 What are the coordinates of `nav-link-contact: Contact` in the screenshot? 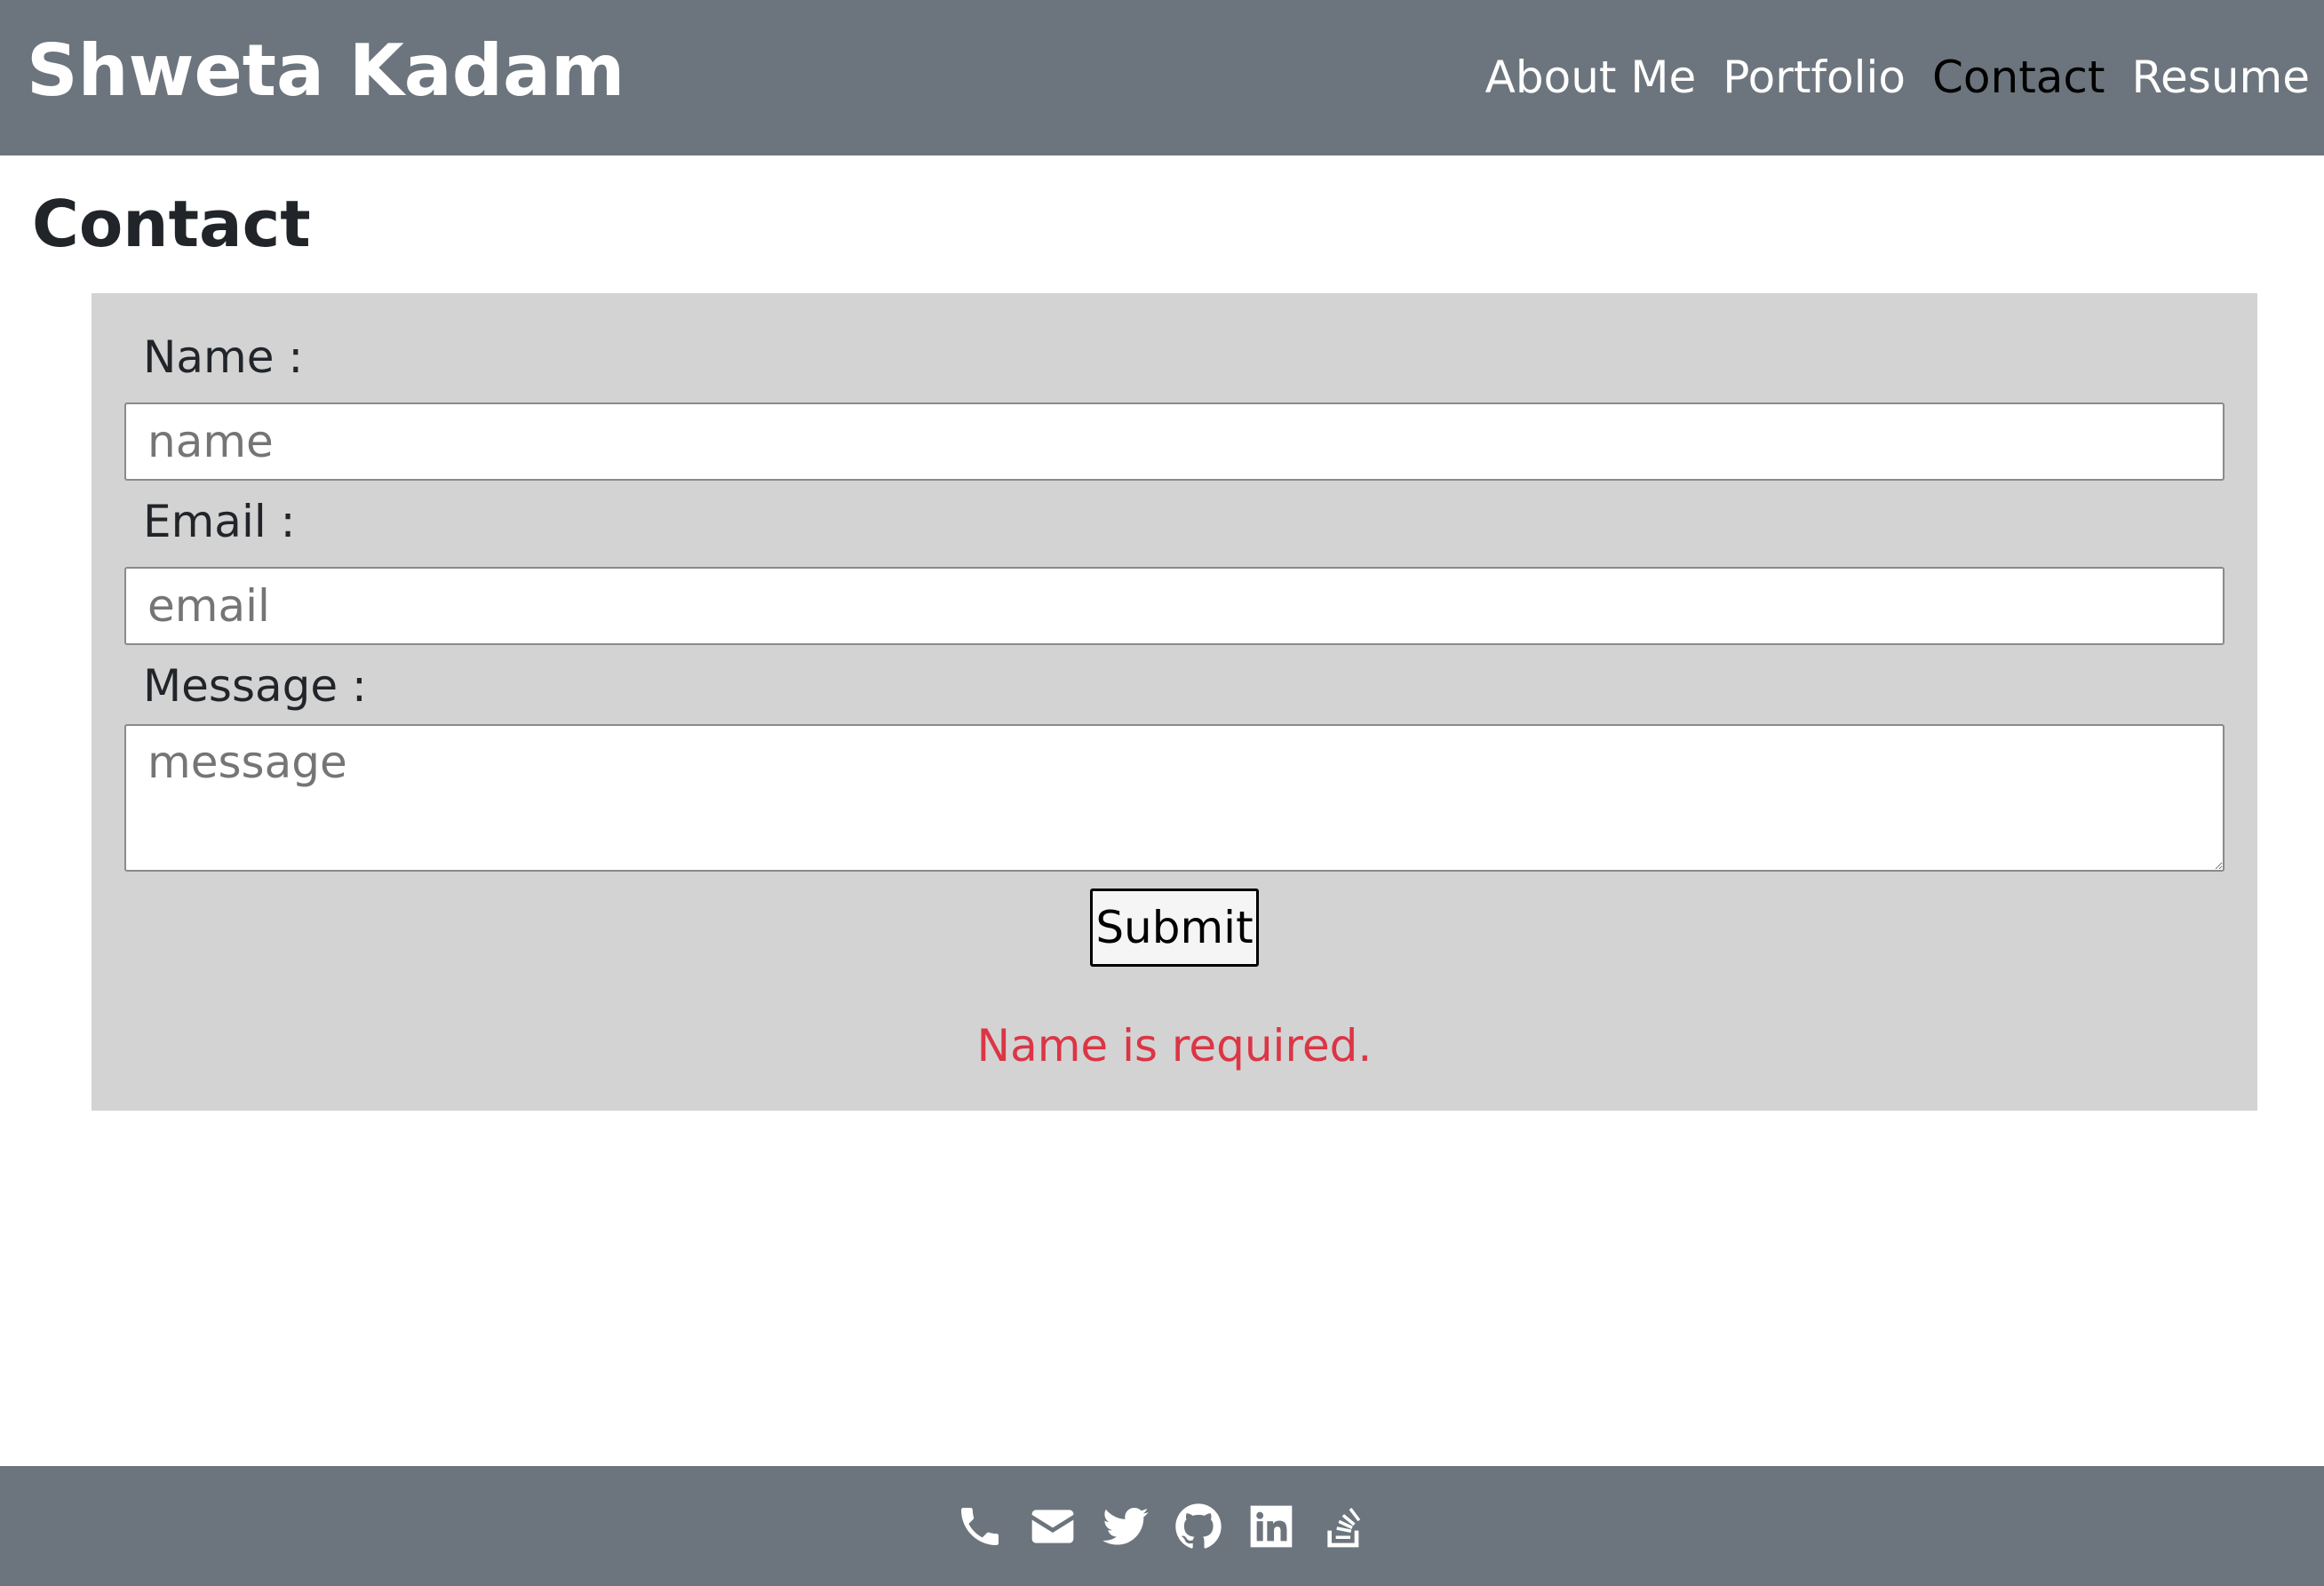 It's located at (2018, 78).